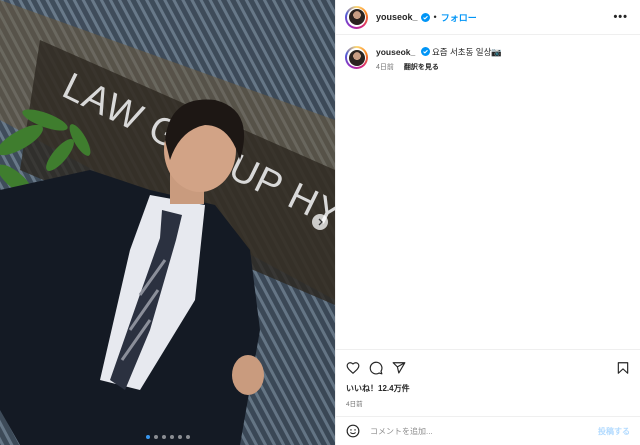  What do you see at coordinates (488, 17) in the screenshot?
I see `post-header: youseok_ • フォロー •••` at bounding box center [488, 17].